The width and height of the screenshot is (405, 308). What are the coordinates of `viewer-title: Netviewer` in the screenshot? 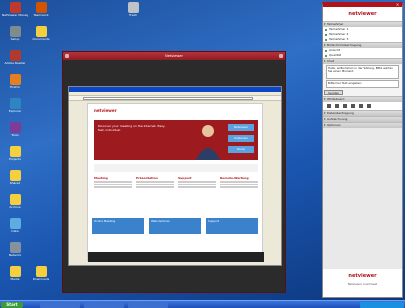 It's located at (174, 56).